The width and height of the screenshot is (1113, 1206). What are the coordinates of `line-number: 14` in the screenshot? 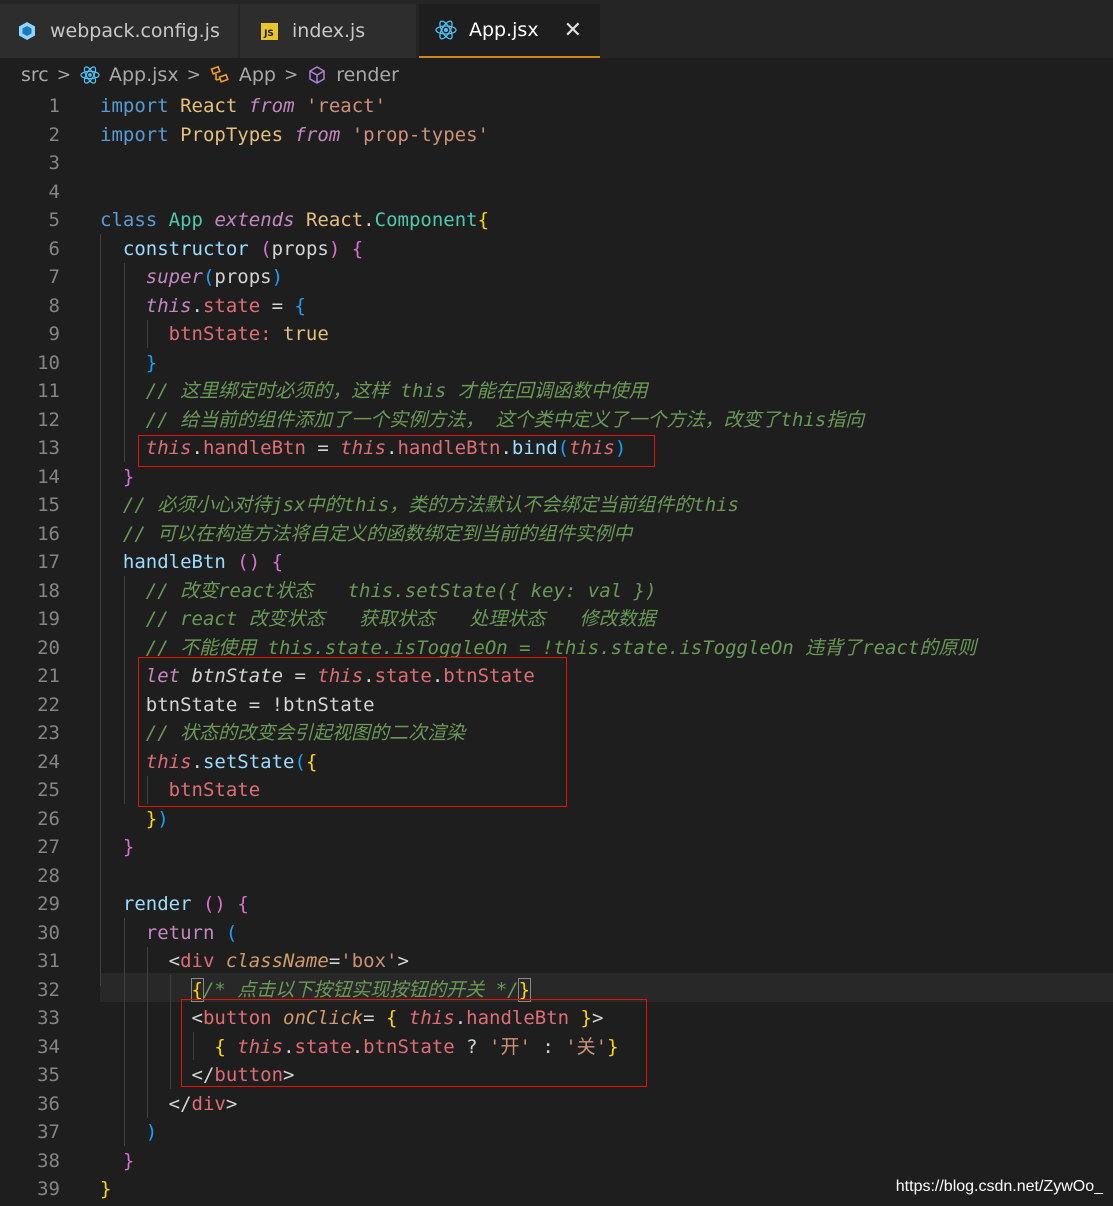 It's located at (48, 476).